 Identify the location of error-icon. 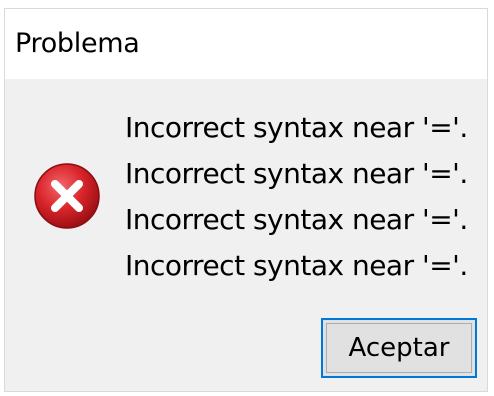
(67, 196).